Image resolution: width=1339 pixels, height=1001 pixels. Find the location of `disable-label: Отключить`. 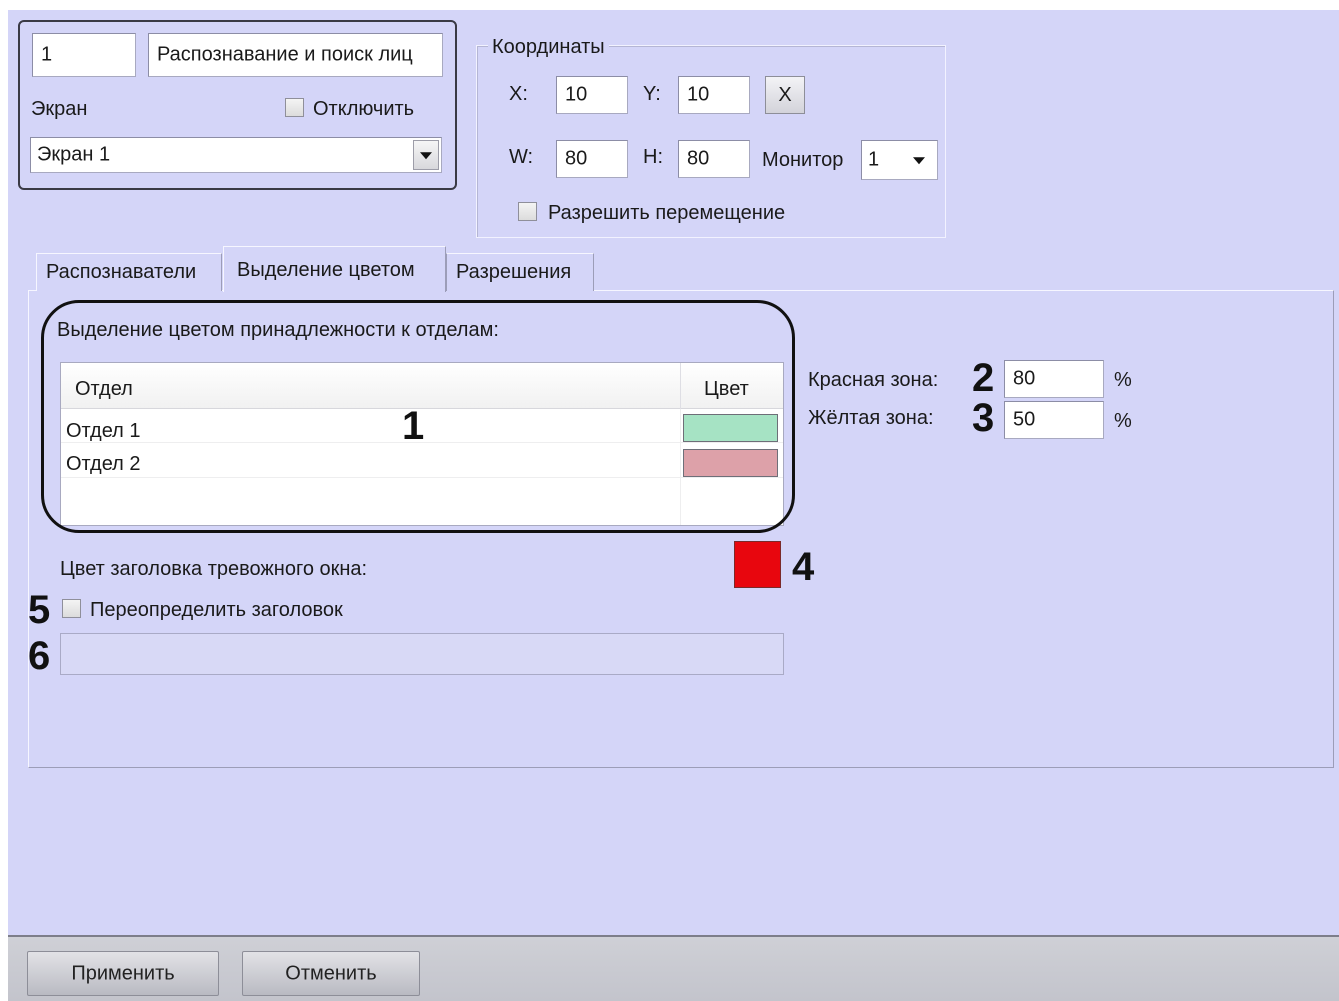

disable-label: Отключить is located at coordinates (364, 109).